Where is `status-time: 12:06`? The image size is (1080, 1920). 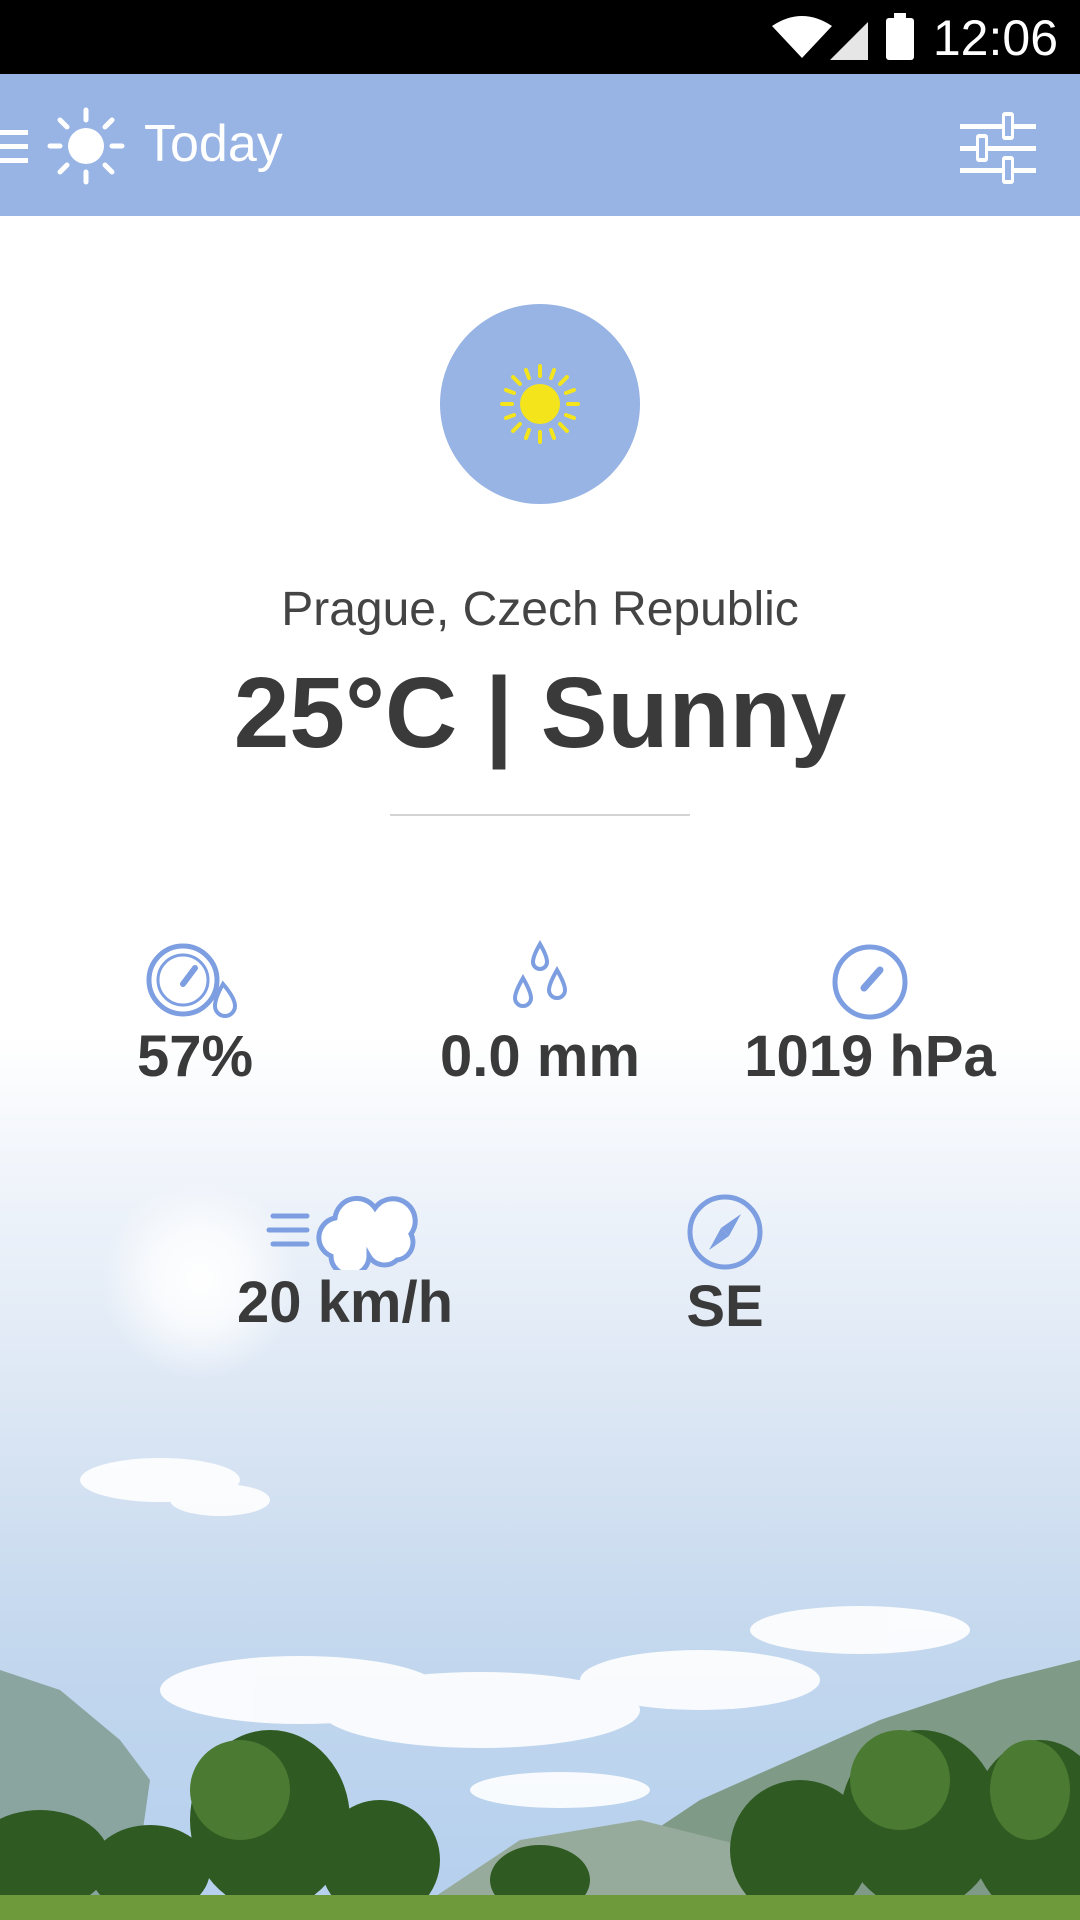
status-time: 12:06 is located at coordinates (995, 38).